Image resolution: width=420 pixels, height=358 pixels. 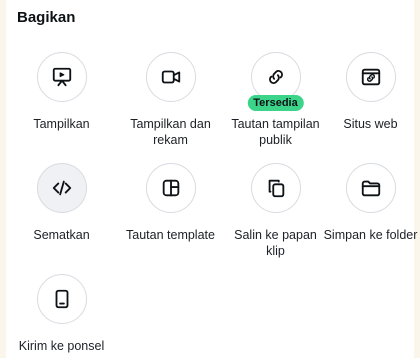 I want to click on present-button, so click(x=61, y=77).